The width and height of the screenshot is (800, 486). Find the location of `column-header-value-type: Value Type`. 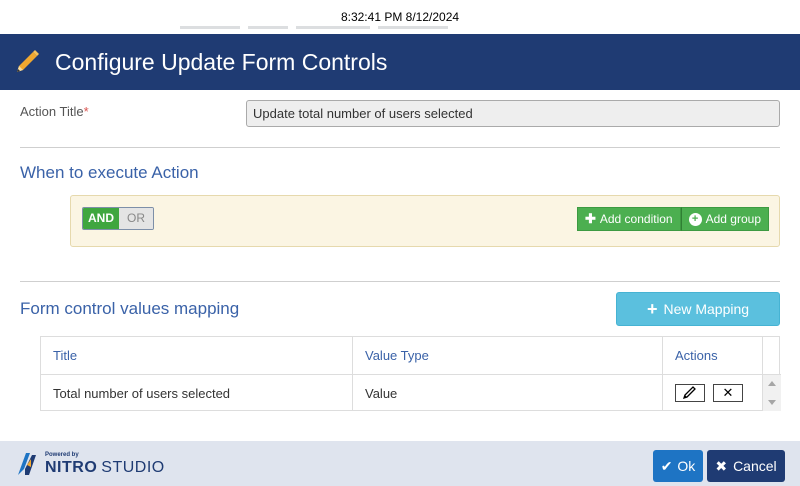

column-header-value-type: Value Type is located at coordinates (508, 355).